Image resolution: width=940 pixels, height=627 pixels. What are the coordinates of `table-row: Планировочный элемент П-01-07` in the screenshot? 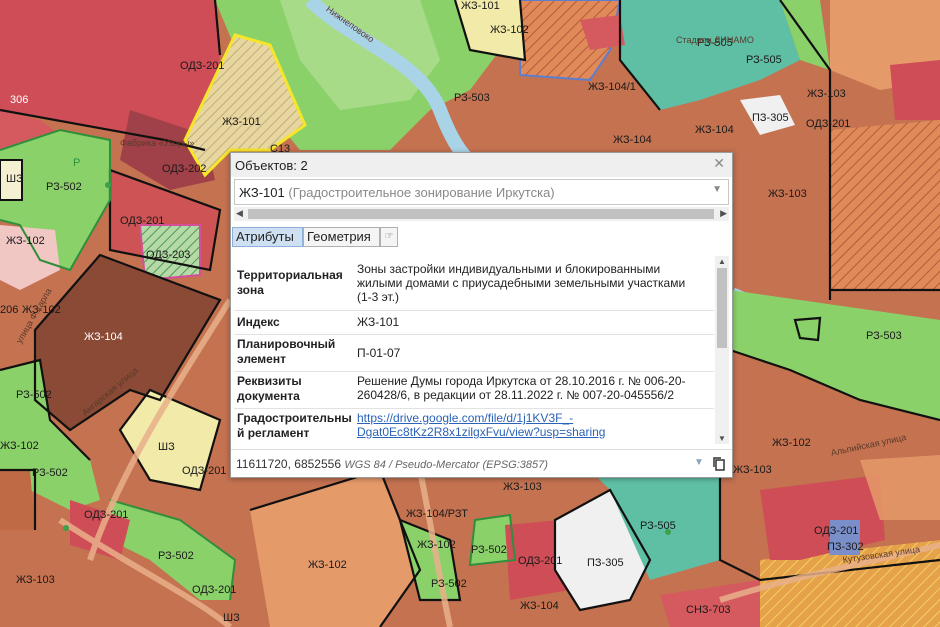 It's located at (474, 353).